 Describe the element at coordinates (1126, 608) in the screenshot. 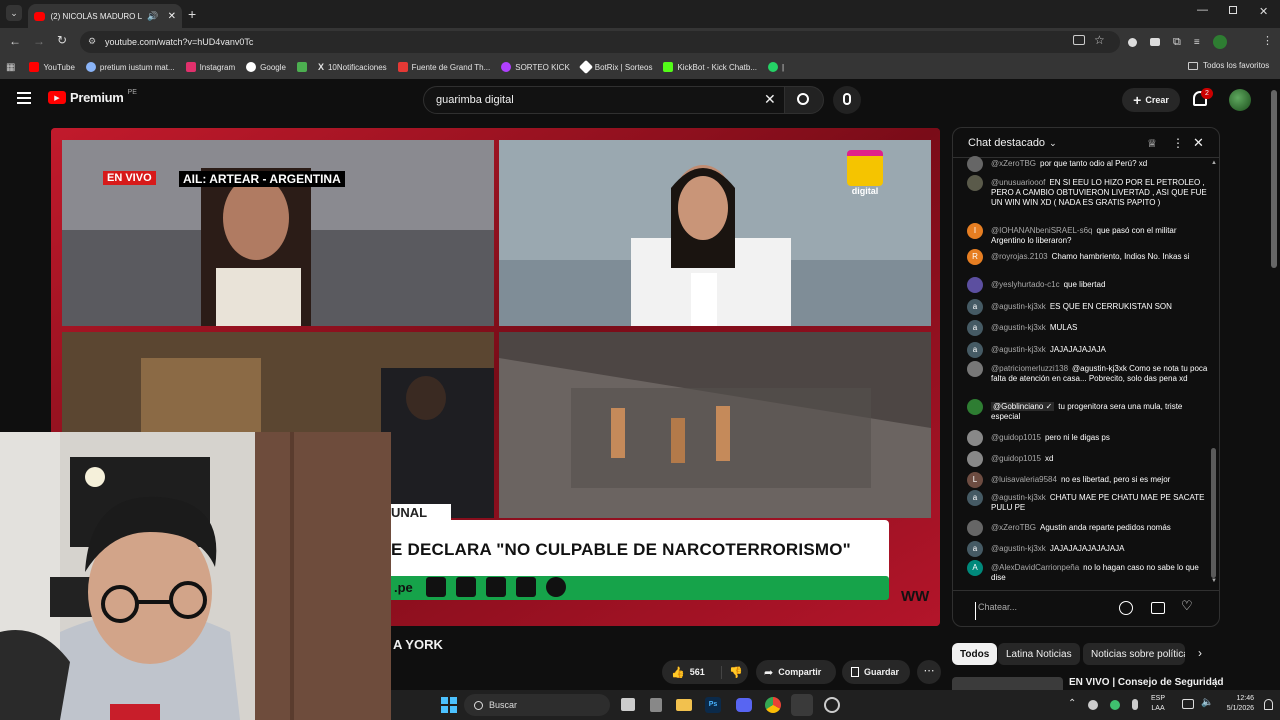

I see `emoji-icon` at that location.